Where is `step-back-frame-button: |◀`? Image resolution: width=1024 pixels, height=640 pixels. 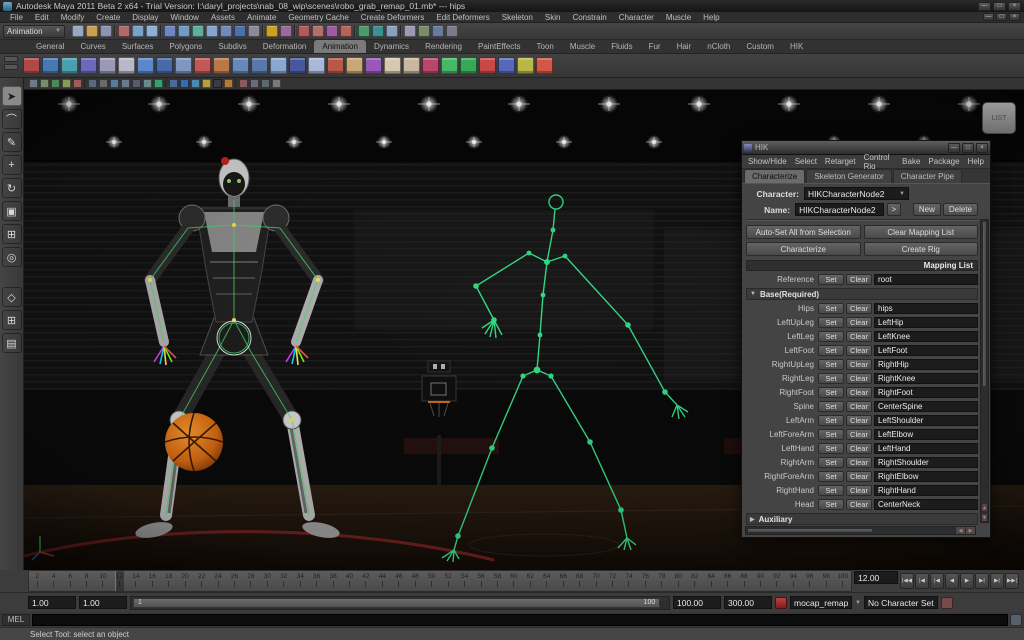 step-back-frame-button: |◀ is located at coordinates (937, 581).